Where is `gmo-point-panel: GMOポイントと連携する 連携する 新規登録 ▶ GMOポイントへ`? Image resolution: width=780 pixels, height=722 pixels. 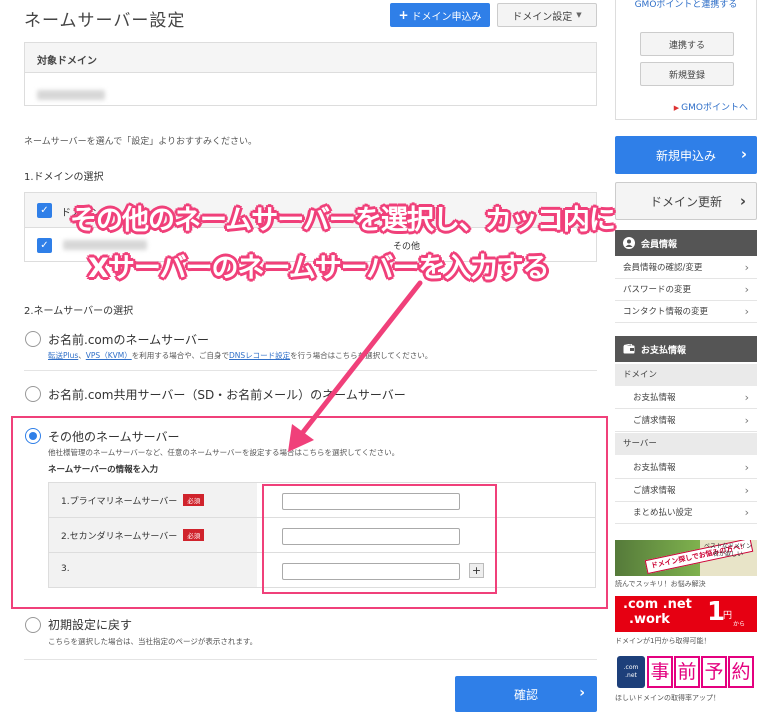 gmo-point-panel: GMOポイントと連携する 連携する 新規登録 ▶ GMOポイントへ is located at coordinates (686, 60).